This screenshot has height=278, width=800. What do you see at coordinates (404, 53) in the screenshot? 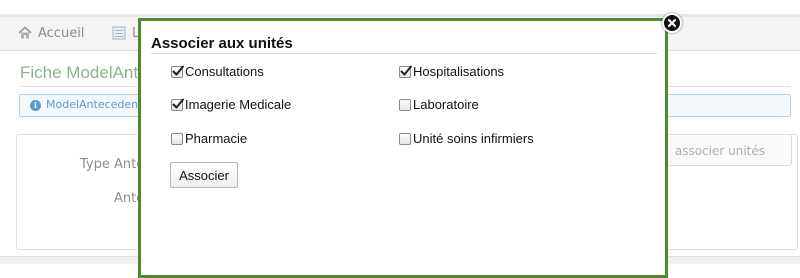
I see `dialog-title-divider` at bounding box center [404, 53].